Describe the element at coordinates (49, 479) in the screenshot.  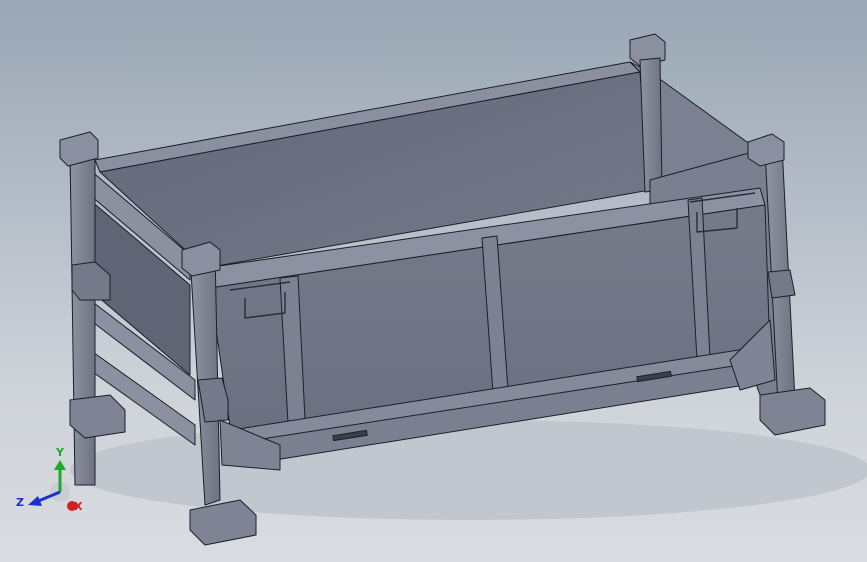
I see `orientation-triad: Y Z X` at that location.